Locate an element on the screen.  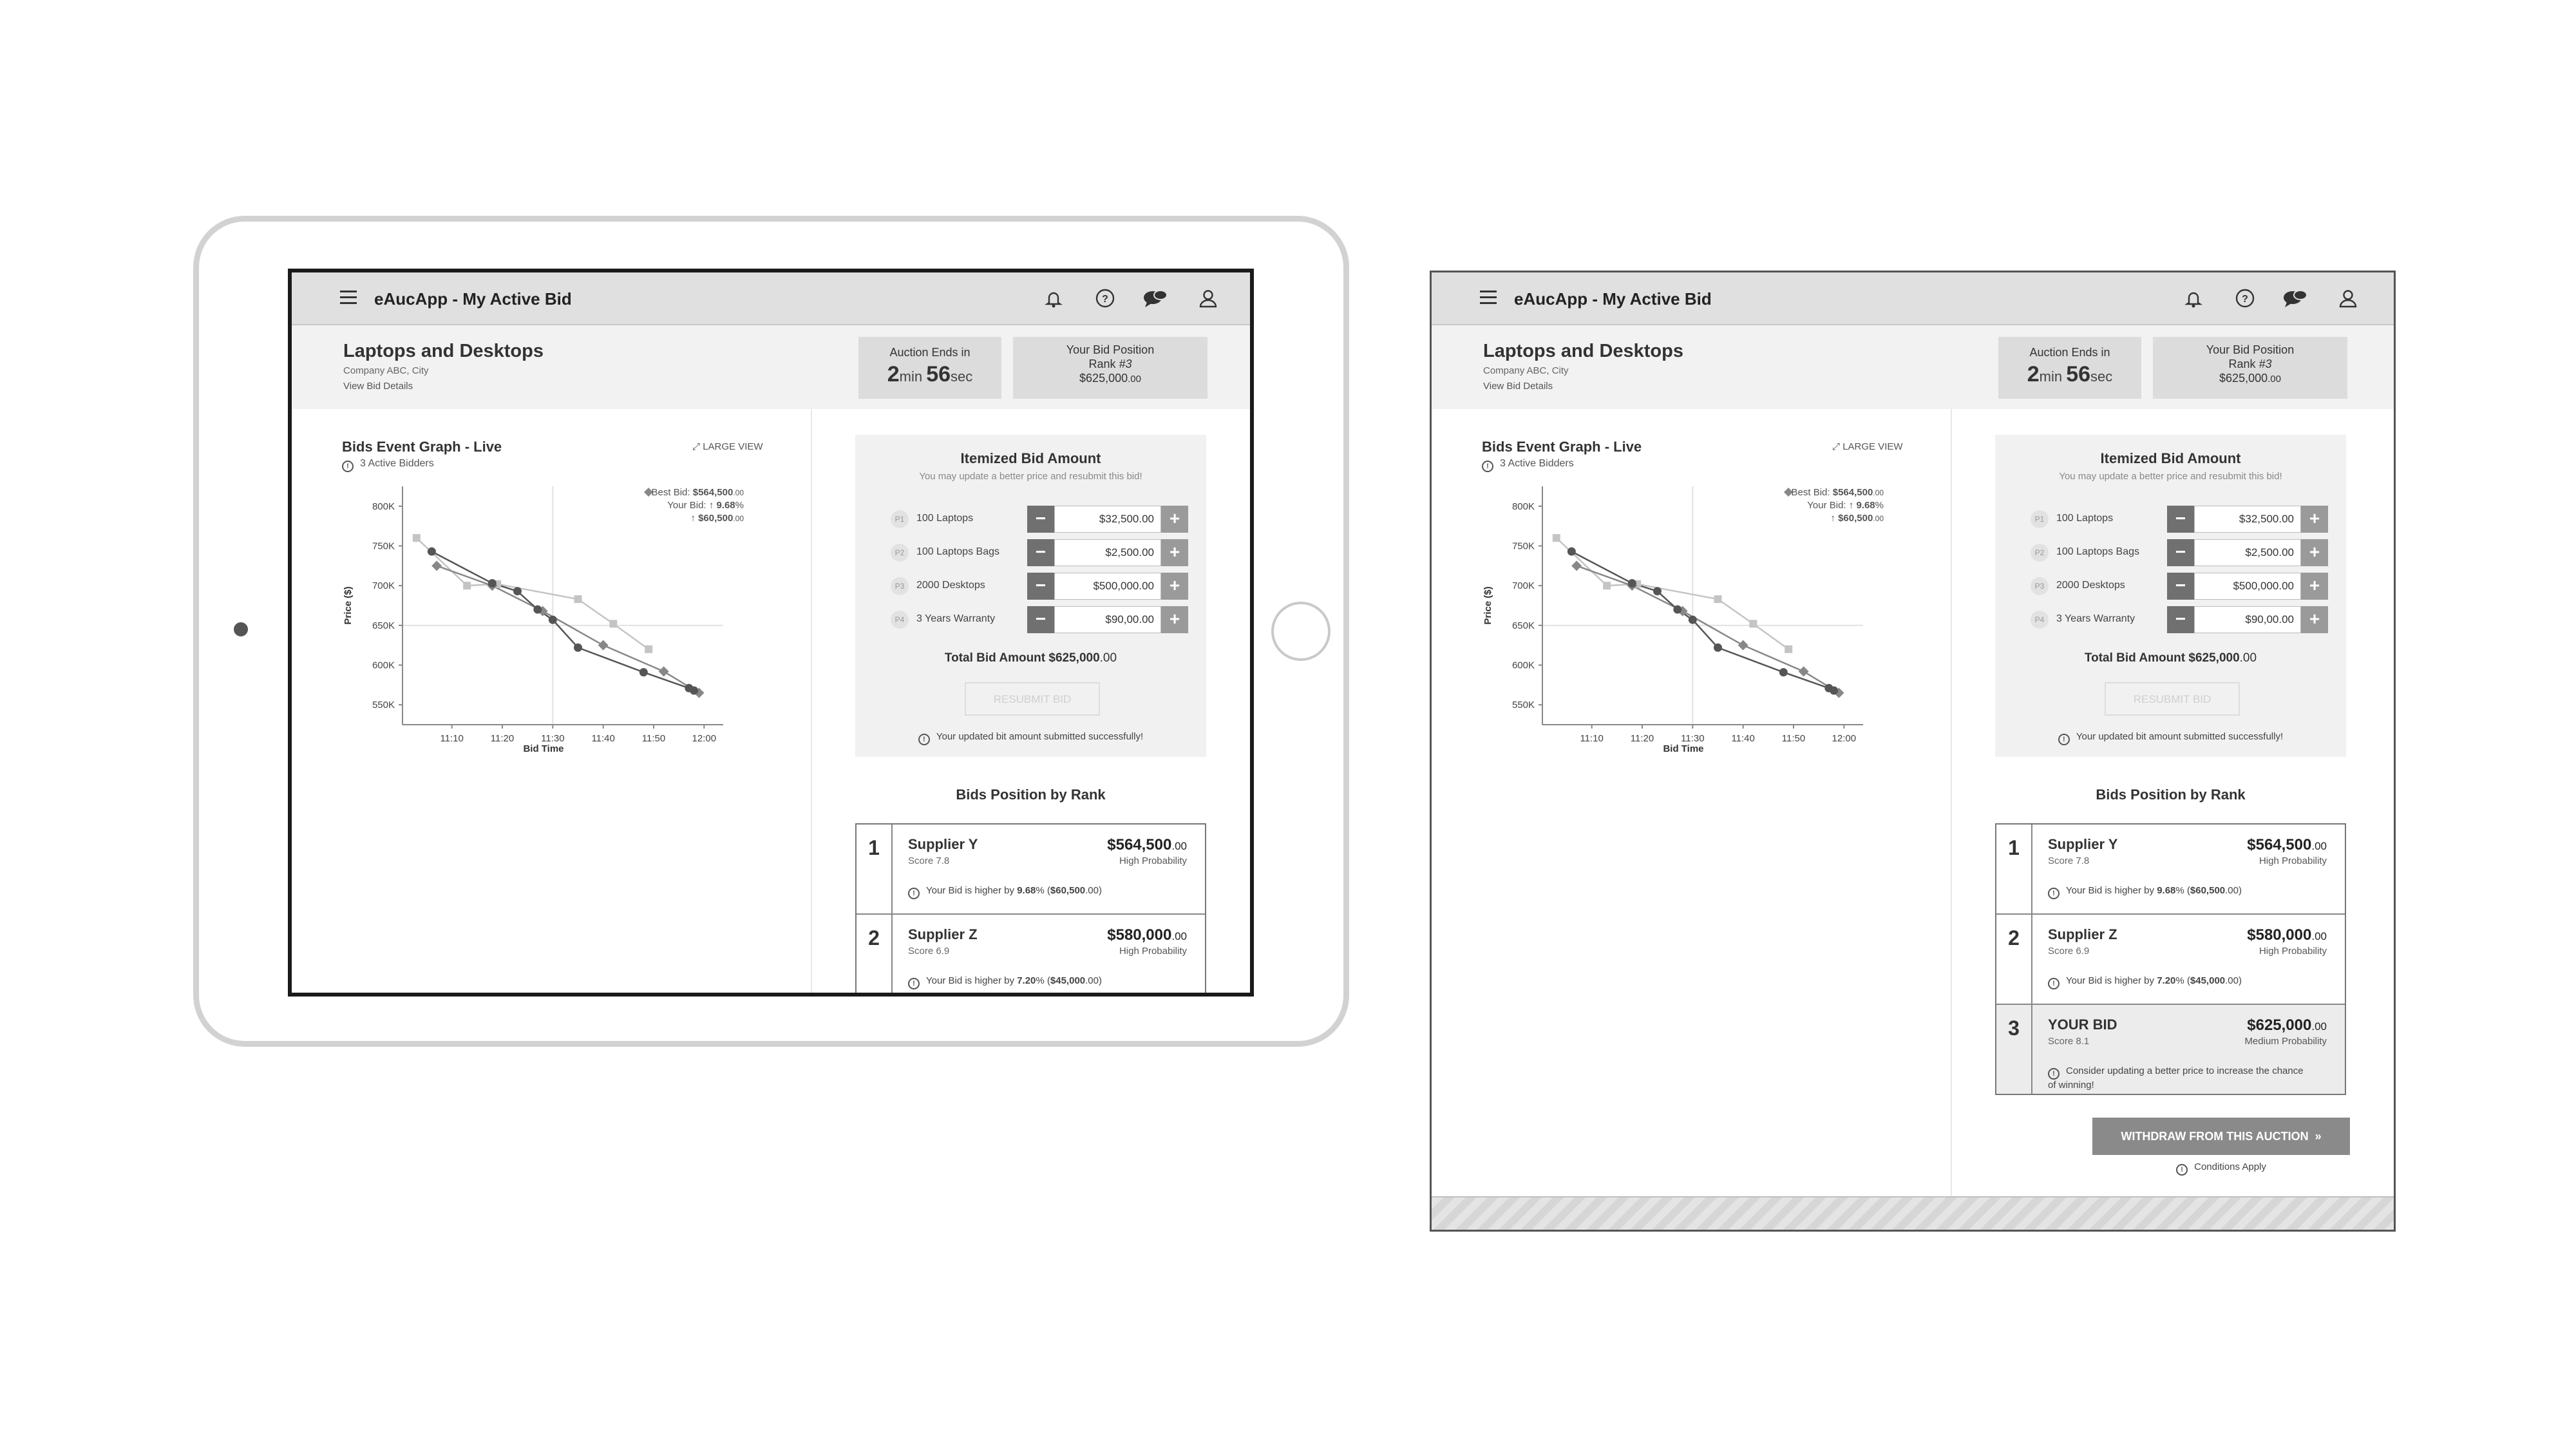
rank-number: 3 is located at coordinates (2014, 1049).